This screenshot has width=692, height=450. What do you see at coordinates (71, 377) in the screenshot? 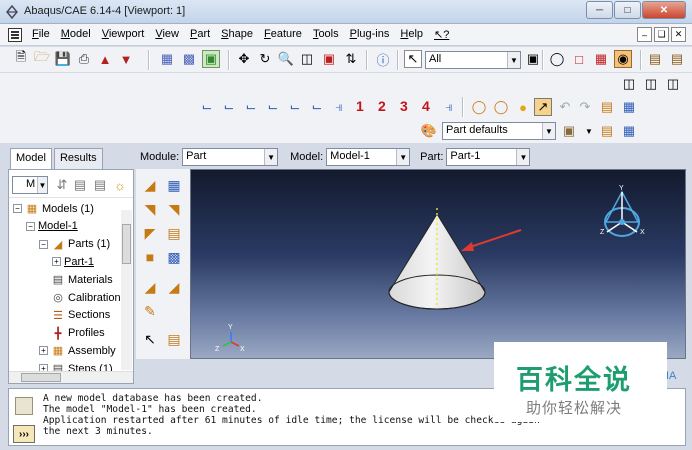
I see `tree-horizontal-scrollbar` at bounding box center [71, 377].